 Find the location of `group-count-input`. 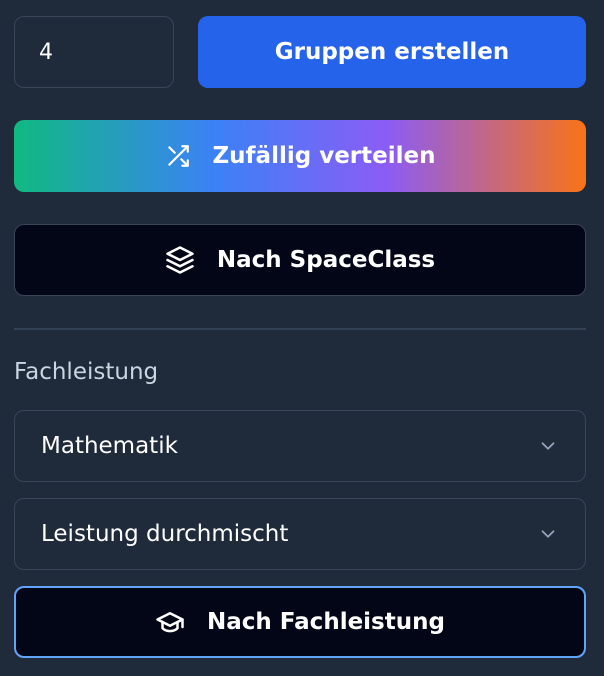

group-count-input is located at coordinates (94, 52).